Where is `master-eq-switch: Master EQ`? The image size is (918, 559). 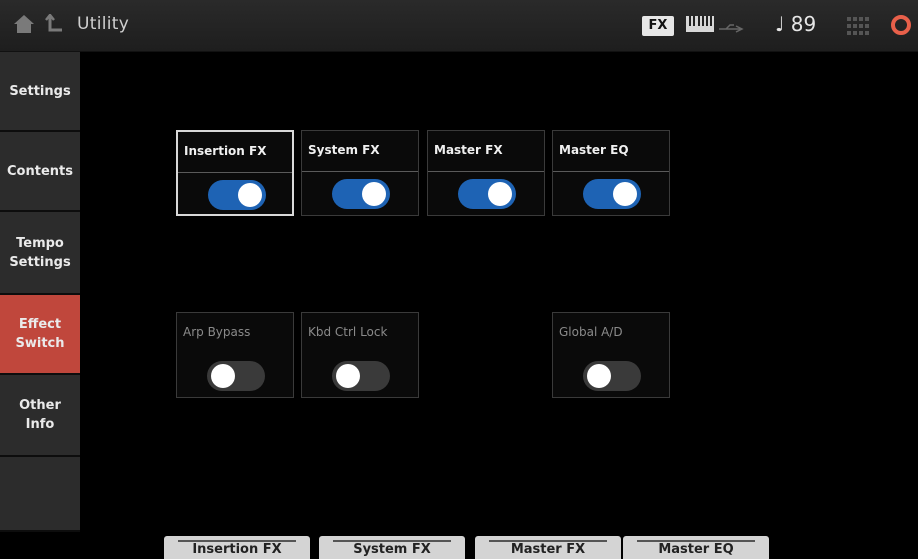 master-eq-switch: Master EQ is located at coordinates (611, 173).